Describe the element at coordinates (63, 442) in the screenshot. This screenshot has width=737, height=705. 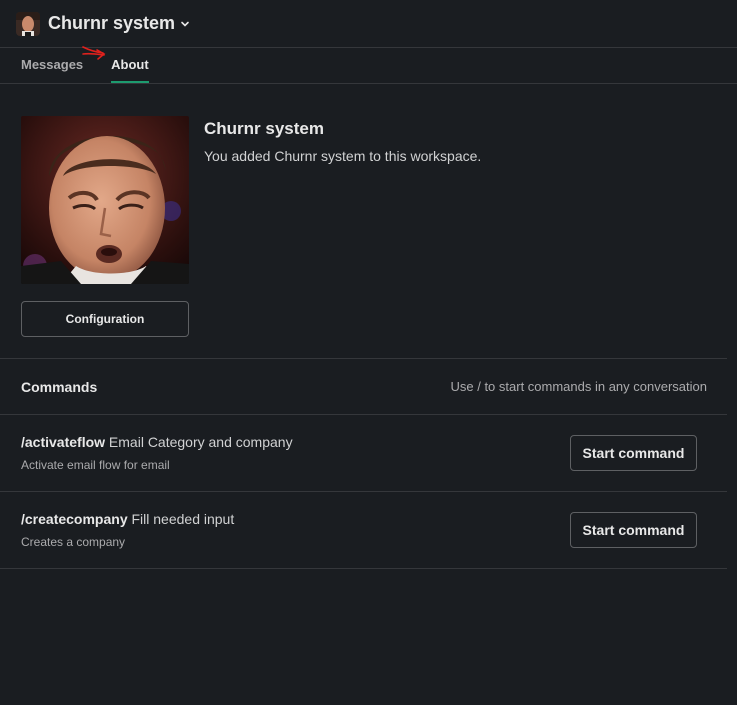
I see `command-name: /activateflow` at that location.